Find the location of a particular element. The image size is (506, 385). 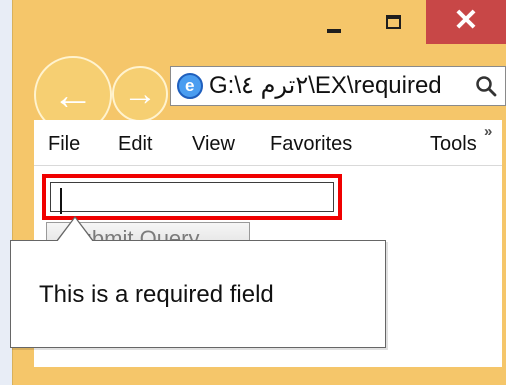

text-cursor is located at coordinates (61, 201).